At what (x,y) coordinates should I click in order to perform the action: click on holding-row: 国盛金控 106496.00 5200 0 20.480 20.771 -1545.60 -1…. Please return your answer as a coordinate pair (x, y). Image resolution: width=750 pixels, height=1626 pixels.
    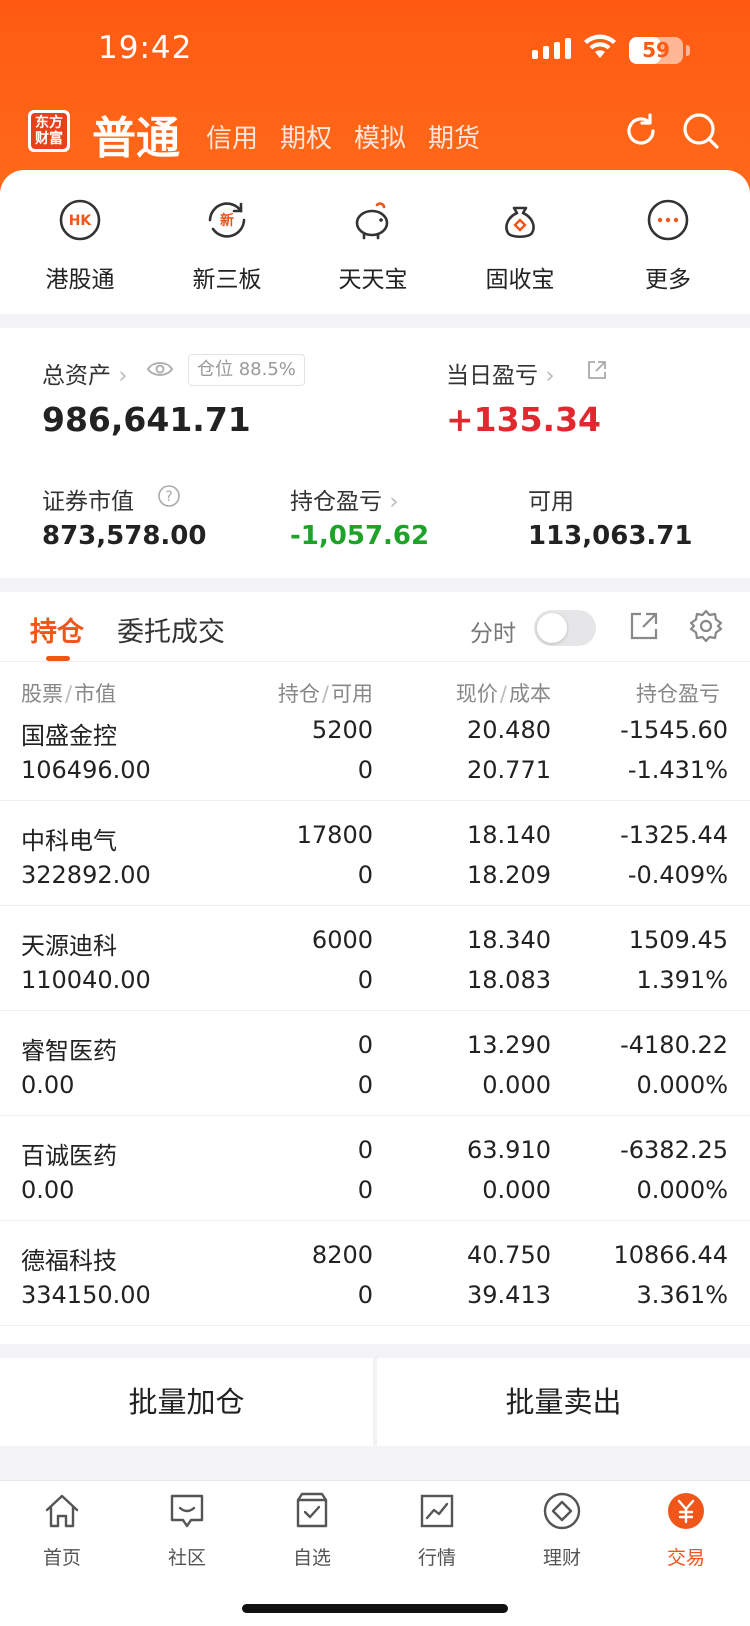
    Looking at the image, I should click on (375, 748).